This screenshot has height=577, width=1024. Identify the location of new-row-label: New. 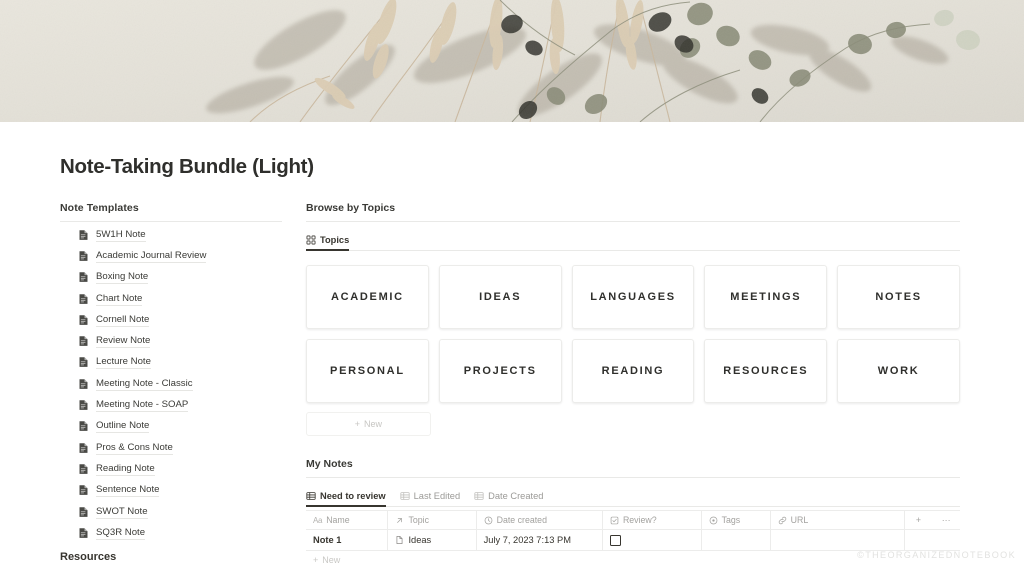
(331, 560).